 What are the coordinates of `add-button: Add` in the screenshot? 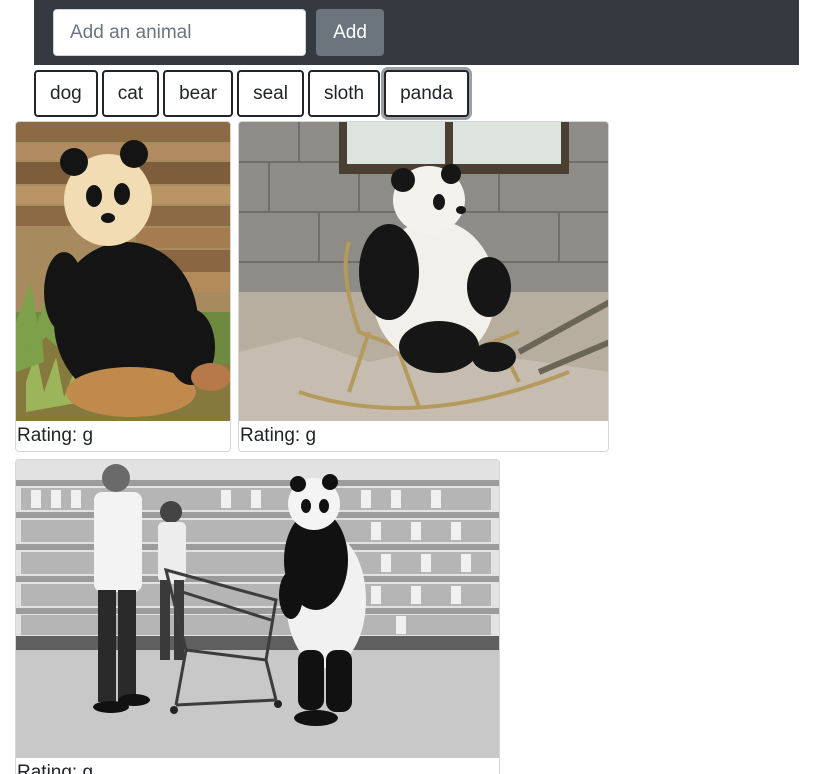 It's located at (350, 32).